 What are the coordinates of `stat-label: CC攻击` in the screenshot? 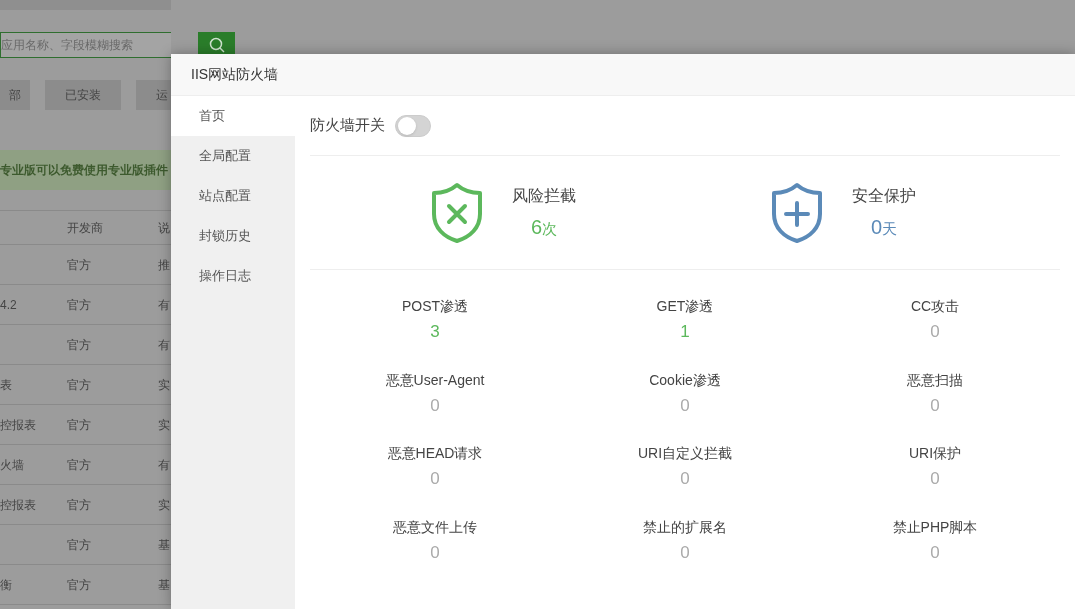 It's located at (935, 306).